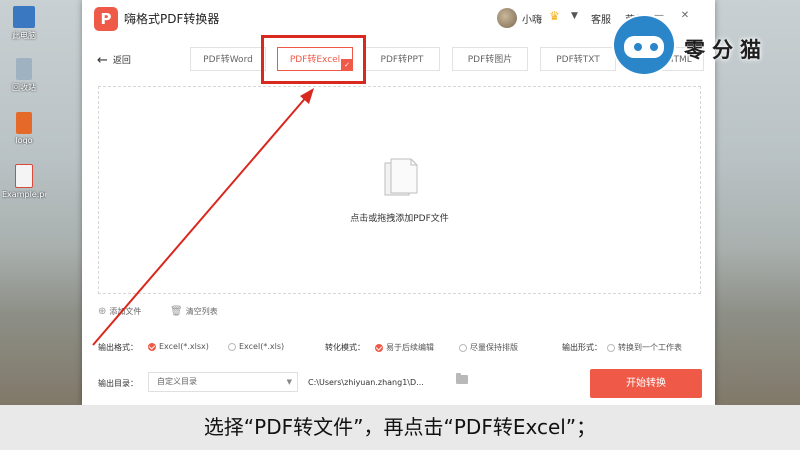  I want to click on tab-label: PDF转PPT, so click(402, 60).